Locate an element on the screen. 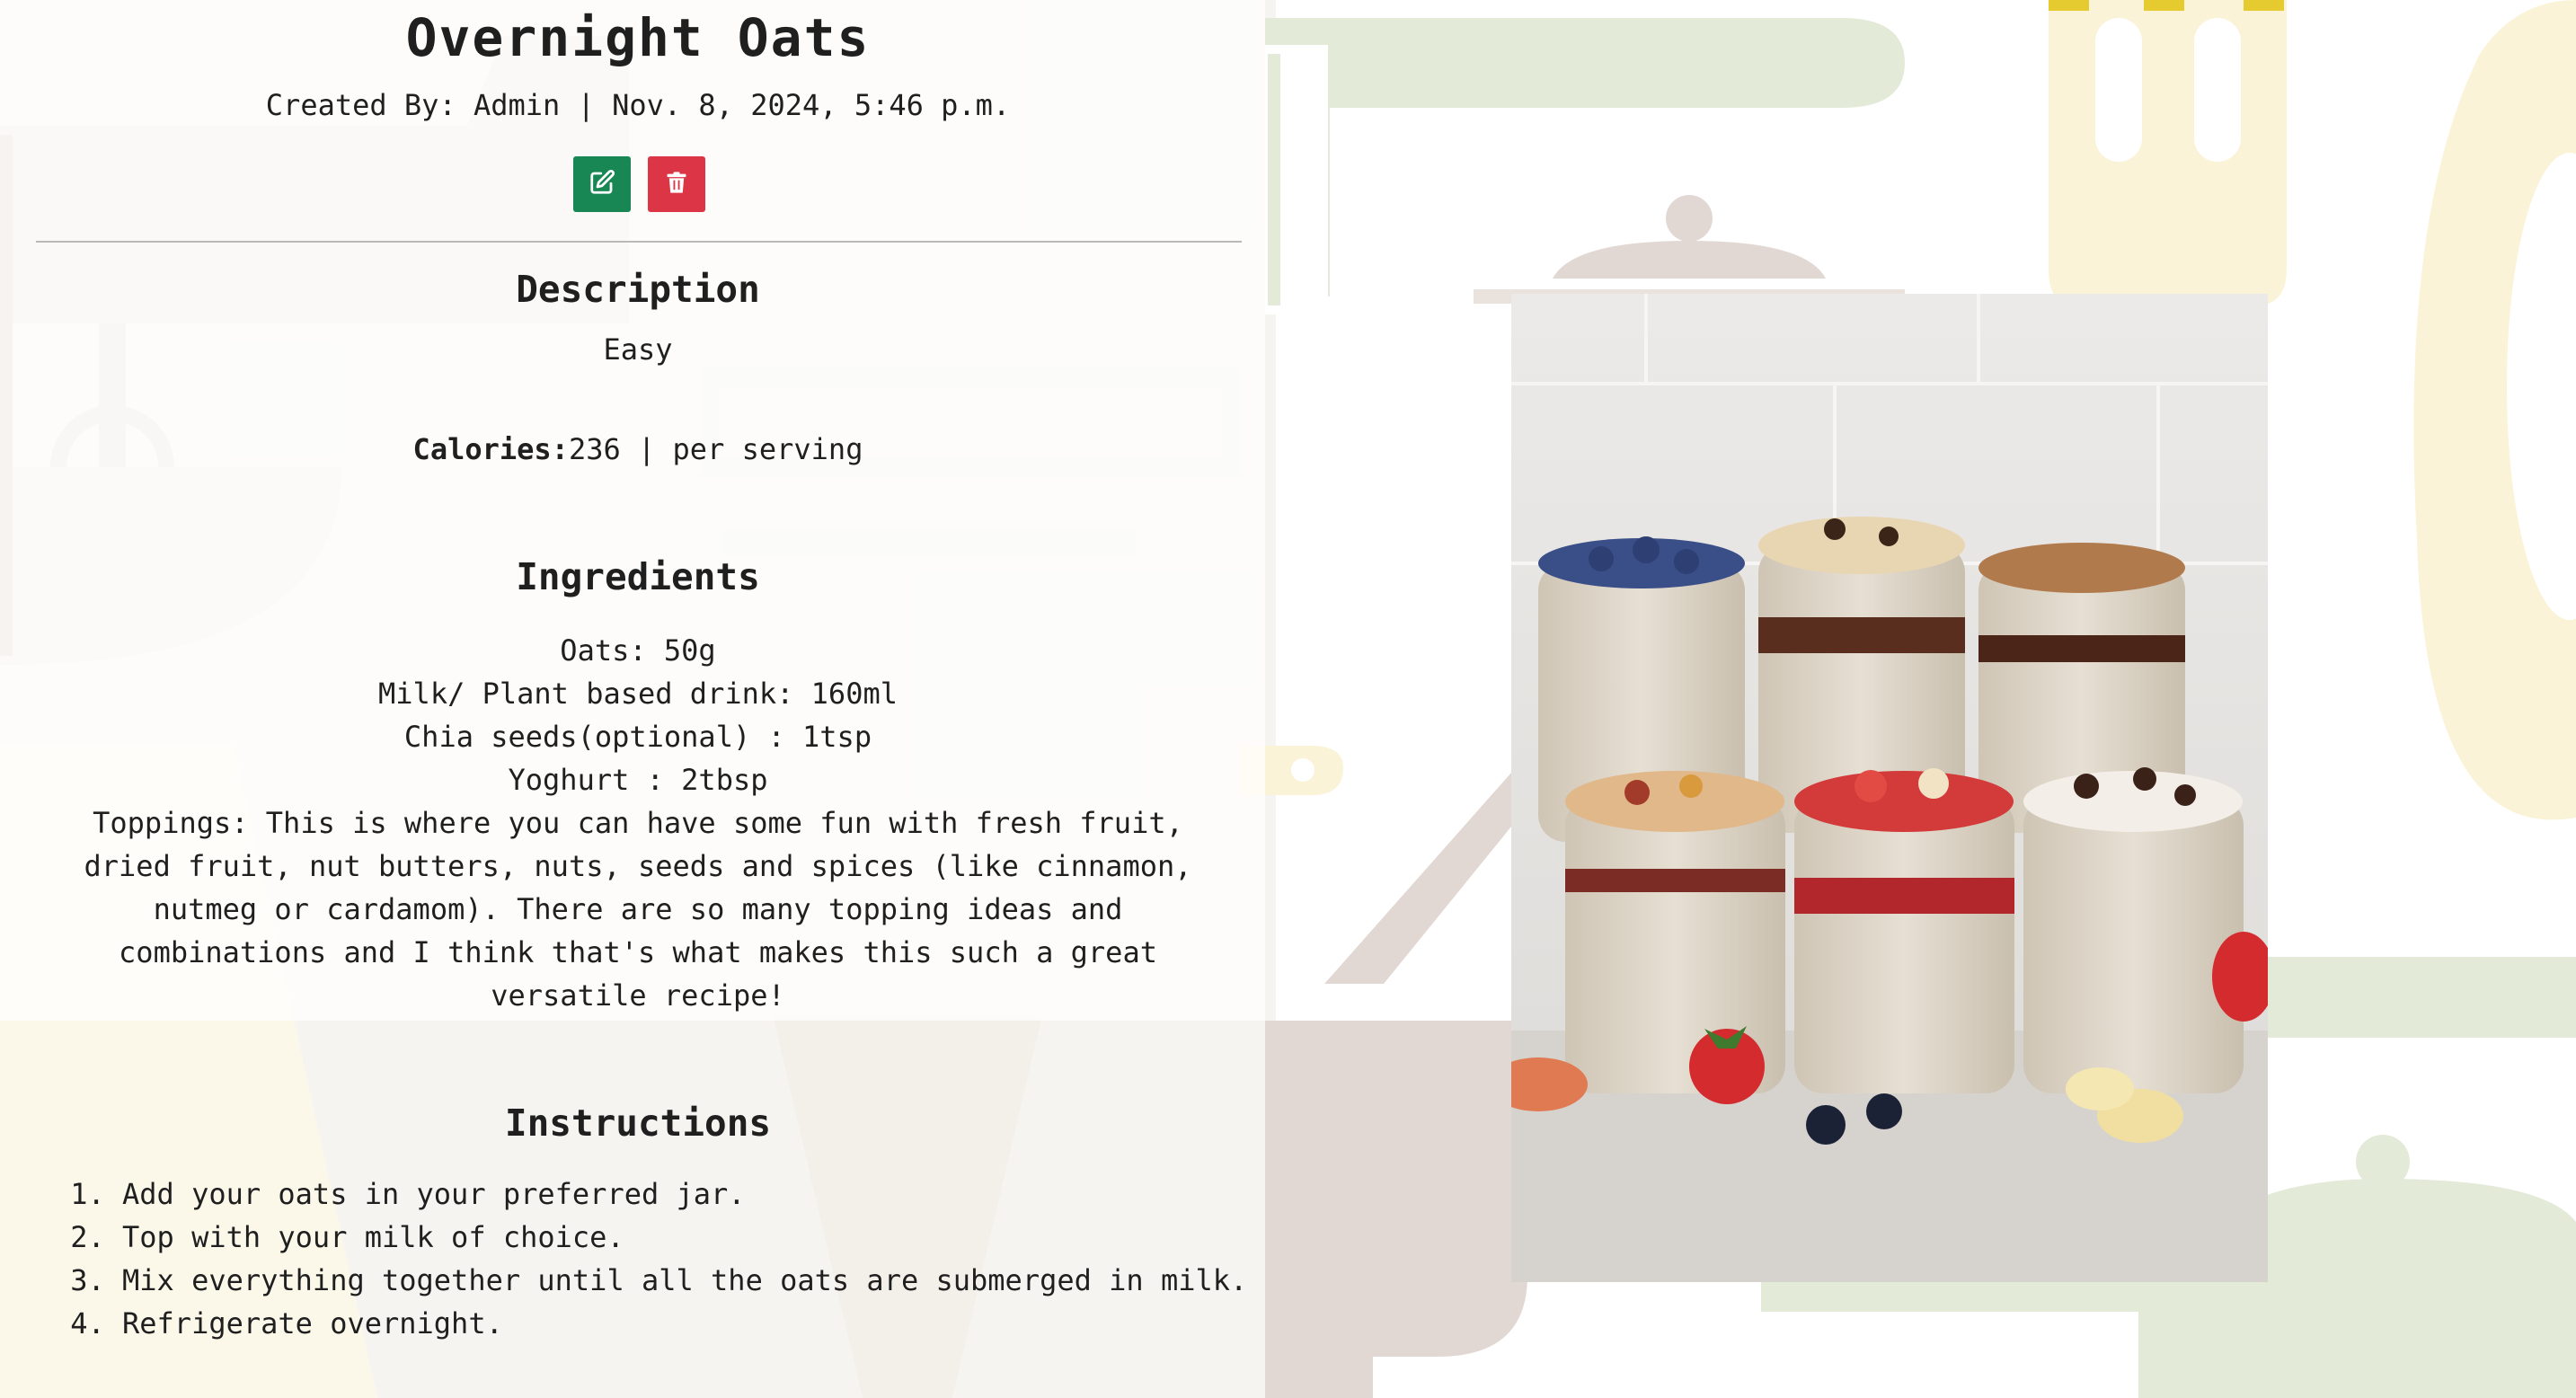 This screenshot has width=2576, height=1398. instruction-step: Add your oats in your preferred jar. is located at coordinates (688, 1194).